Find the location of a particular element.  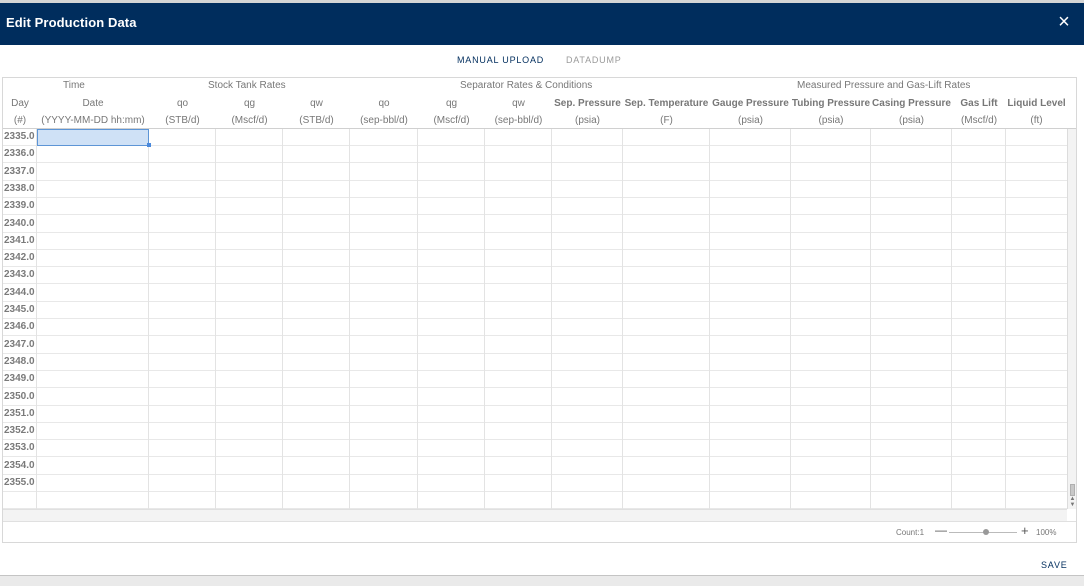

table-row: 2335.0 is located at coordinates (535, 137).